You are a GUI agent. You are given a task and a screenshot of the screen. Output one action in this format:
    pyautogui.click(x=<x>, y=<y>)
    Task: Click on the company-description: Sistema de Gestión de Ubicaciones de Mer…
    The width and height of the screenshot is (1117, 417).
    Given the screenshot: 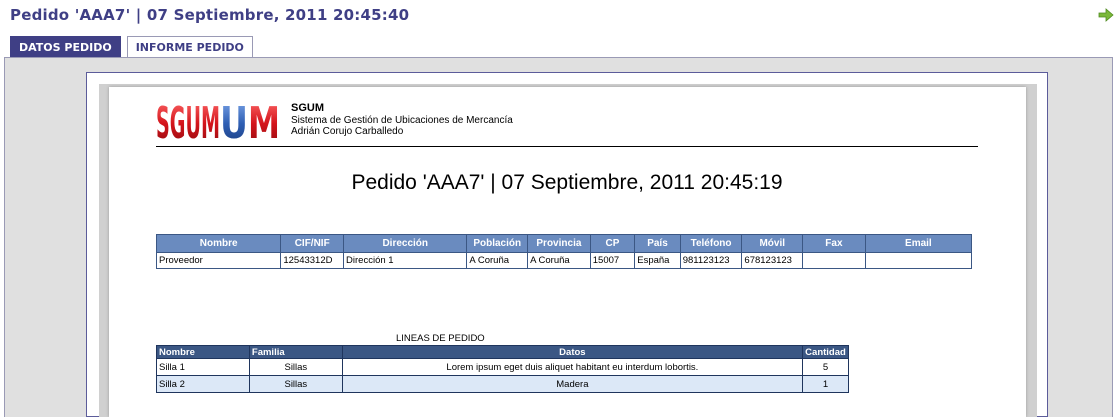 What is the action you would take?
    pyautogui.click(x=402, y=120)
    